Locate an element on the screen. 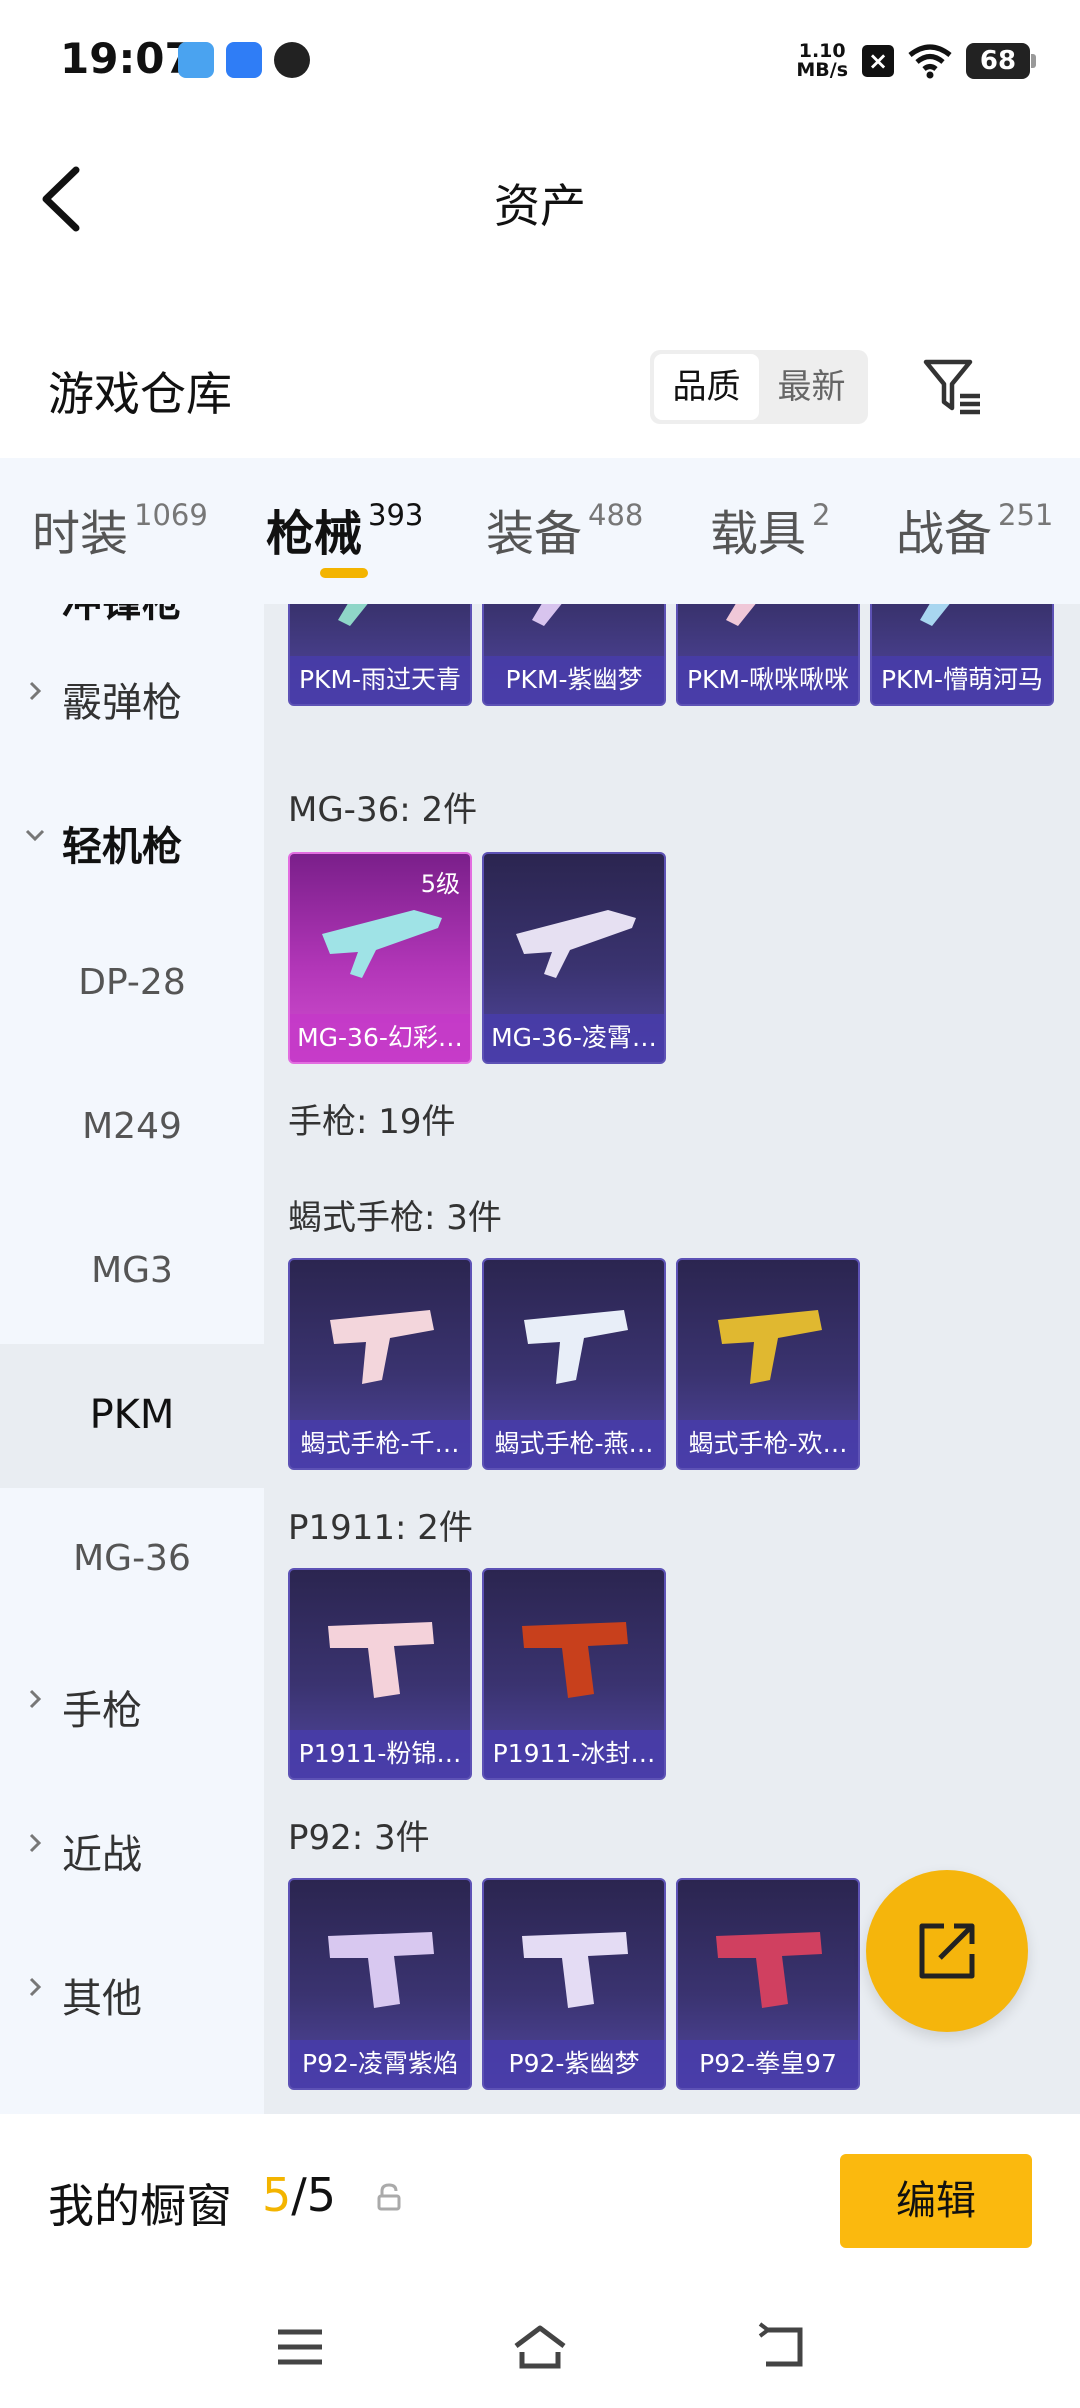 The image size is (1080, 2408). skin-card: P92-拳皇97 is located at coordinates (768, 1984).